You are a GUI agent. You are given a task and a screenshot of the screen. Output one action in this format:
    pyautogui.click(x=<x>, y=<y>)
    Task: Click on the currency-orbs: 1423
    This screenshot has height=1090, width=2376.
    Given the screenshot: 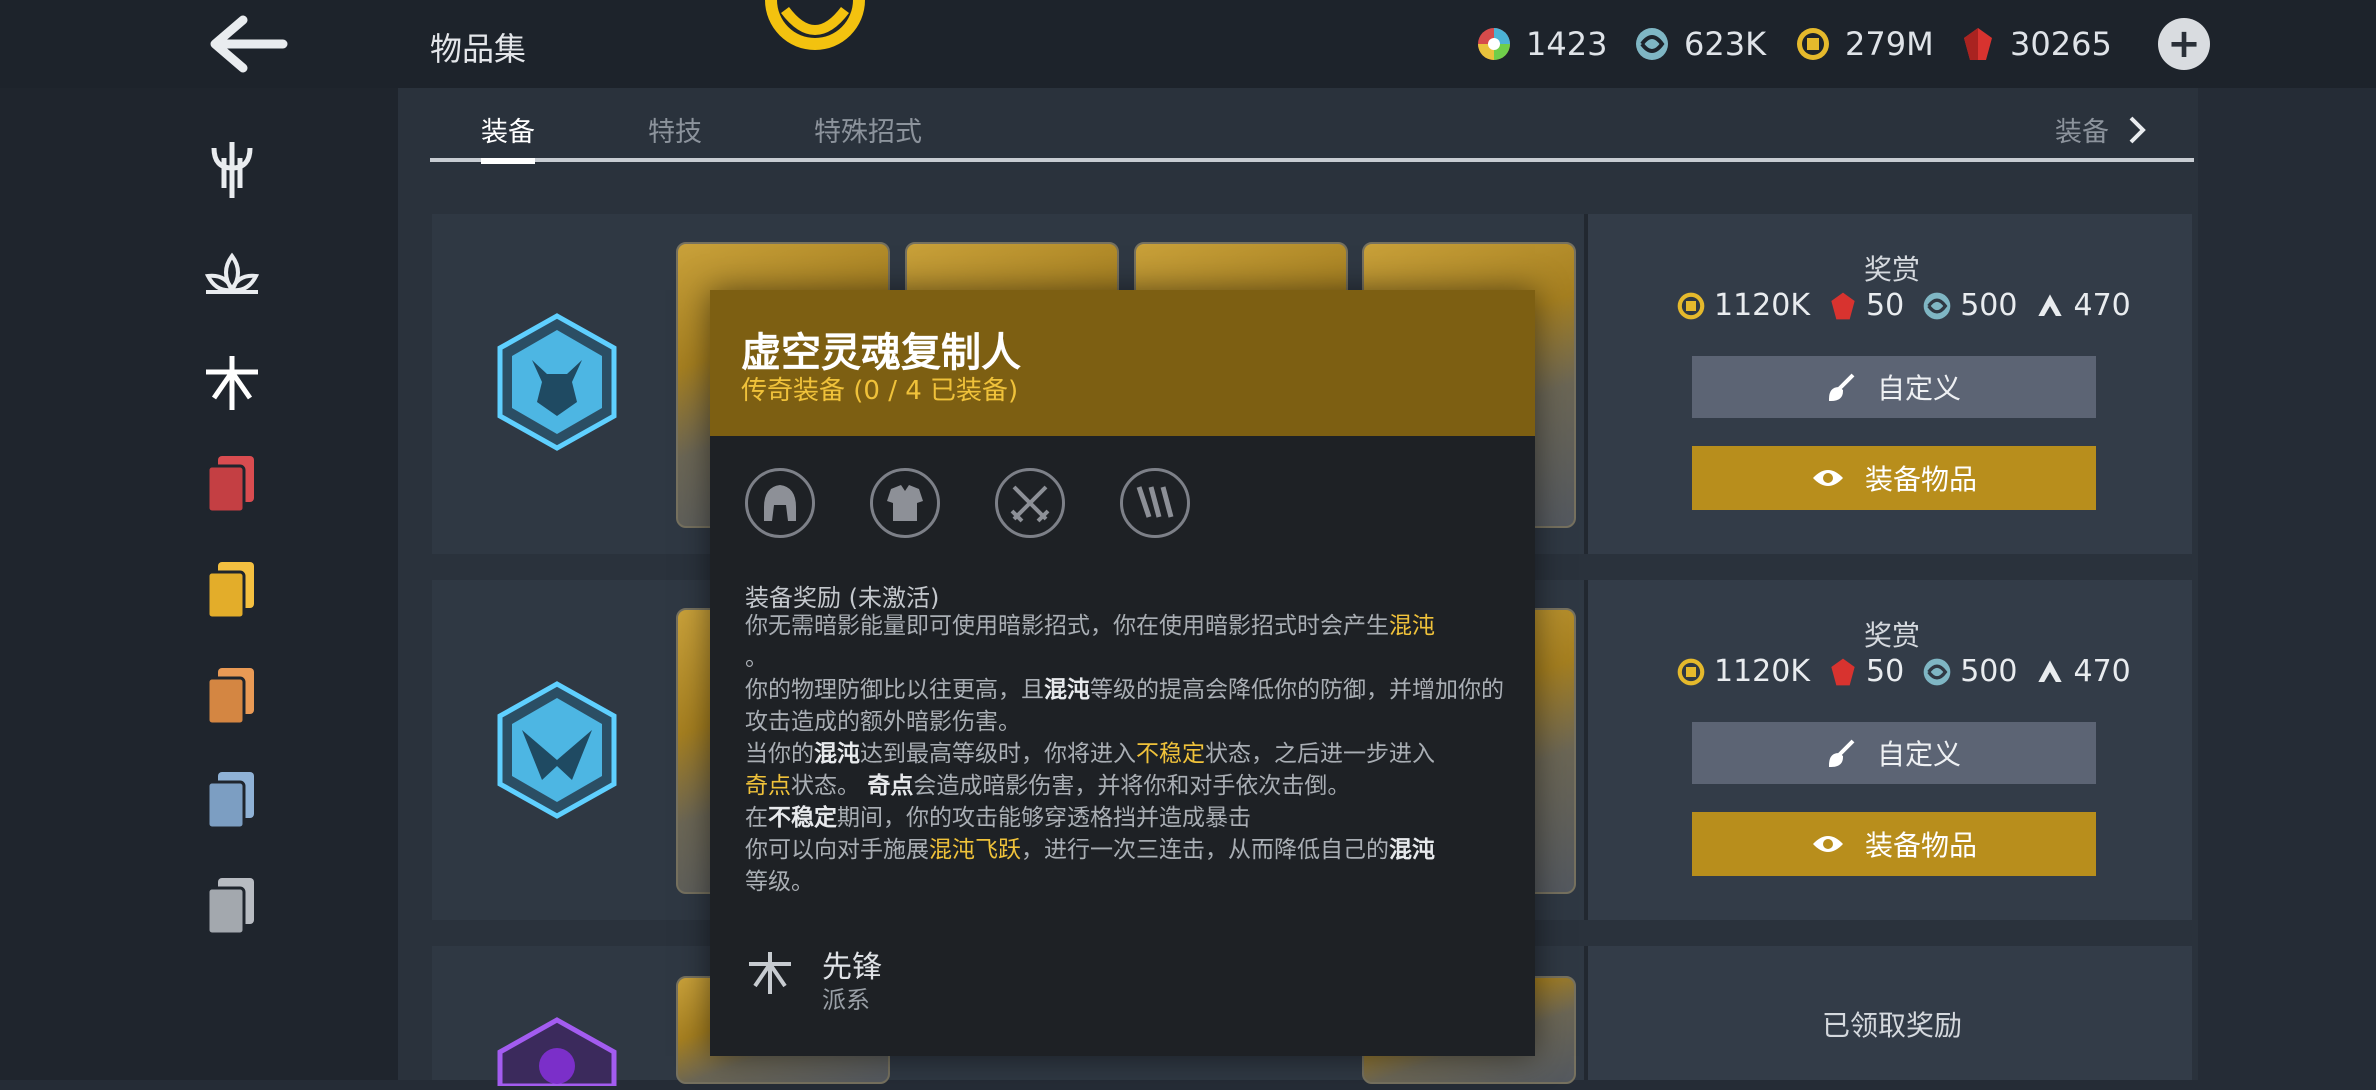 What is the action you would take?
    pyautogui.click(x=1541, y=44)
    